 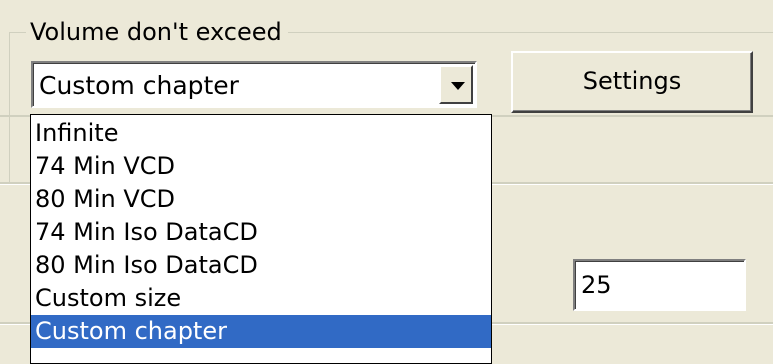 I want to click on settings-button: Settings, so click(x=632, y=82).